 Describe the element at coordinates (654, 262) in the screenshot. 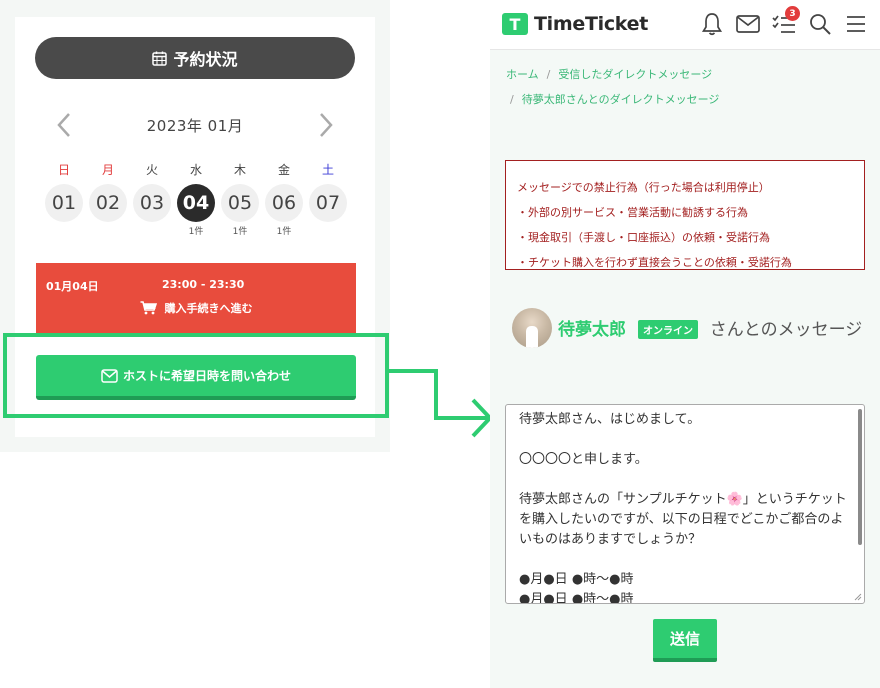

I see `notice-item: ・チケット購入を行わず直接会うことの依頼・受諾行為` at that location.